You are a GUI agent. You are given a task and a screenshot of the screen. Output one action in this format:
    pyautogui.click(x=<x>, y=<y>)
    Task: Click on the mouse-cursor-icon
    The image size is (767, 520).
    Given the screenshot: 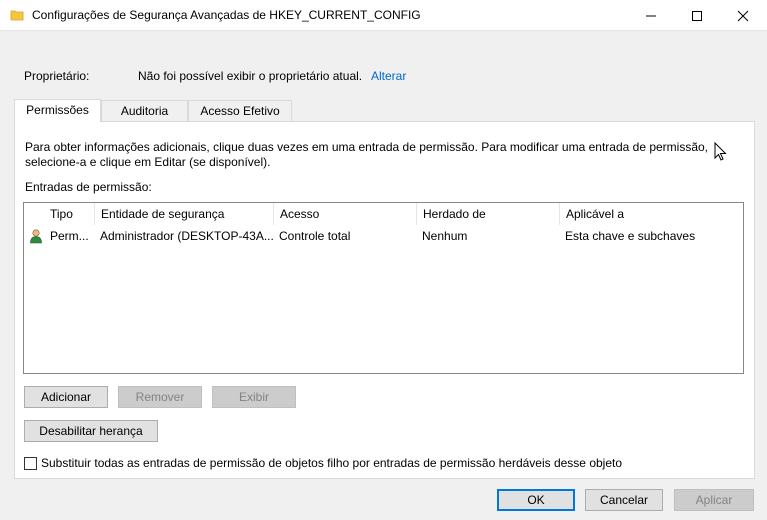 What is the action you would take?
    pyautogui.click(x=720, y=151)
    